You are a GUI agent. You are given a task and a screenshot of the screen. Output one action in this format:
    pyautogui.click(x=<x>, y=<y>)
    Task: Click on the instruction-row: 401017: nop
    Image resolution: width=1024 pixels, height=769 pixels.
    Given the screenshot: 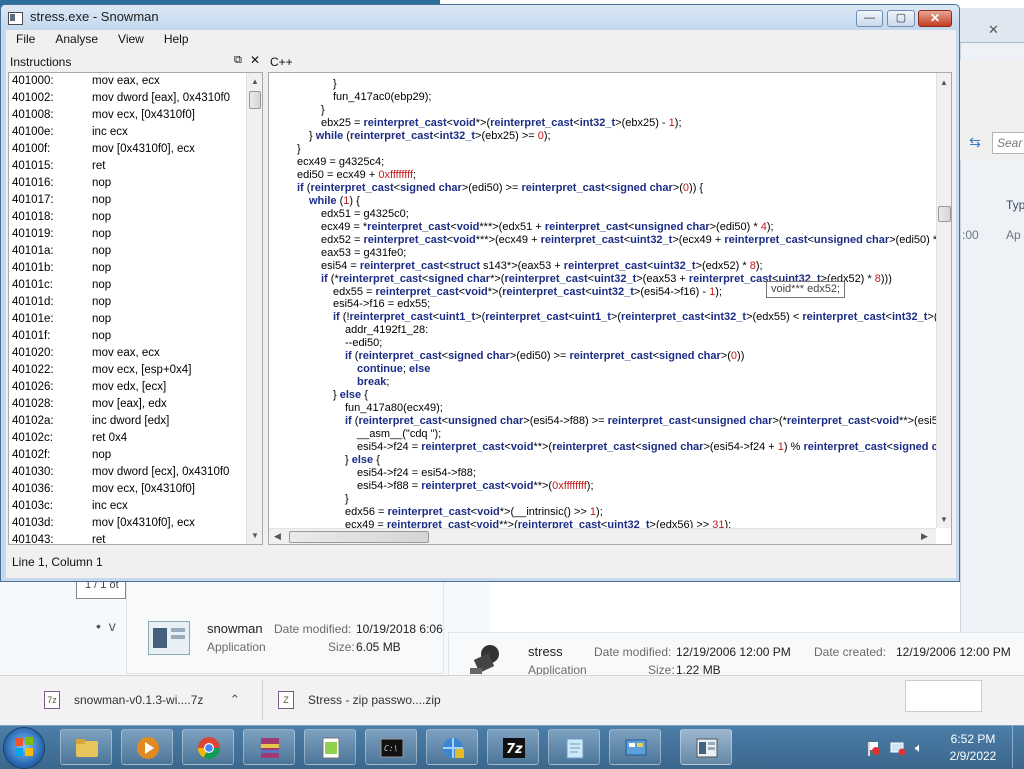 What is the action you would take?
    pyautogui.click(x=135, y=200)
    